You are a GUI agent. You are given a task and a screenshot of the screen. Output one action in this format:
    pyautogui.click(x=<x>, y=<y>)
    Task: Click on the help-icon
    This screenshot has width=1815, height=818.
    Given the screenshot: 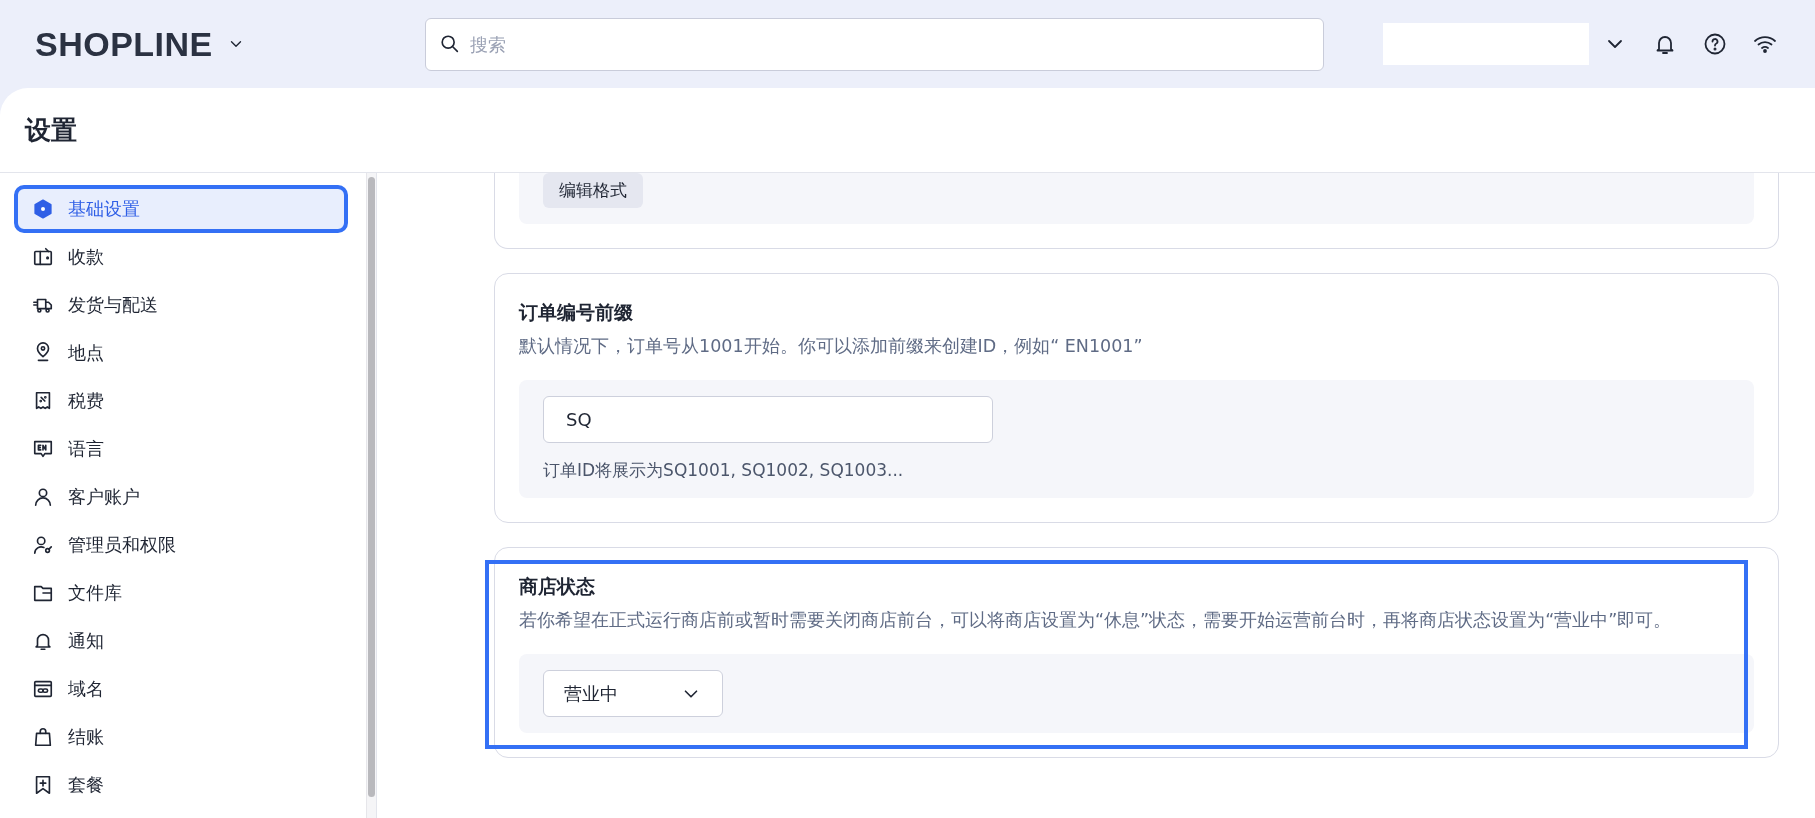 What is the action you would take?
    pyautogui.click(x=1714, y=44)
    